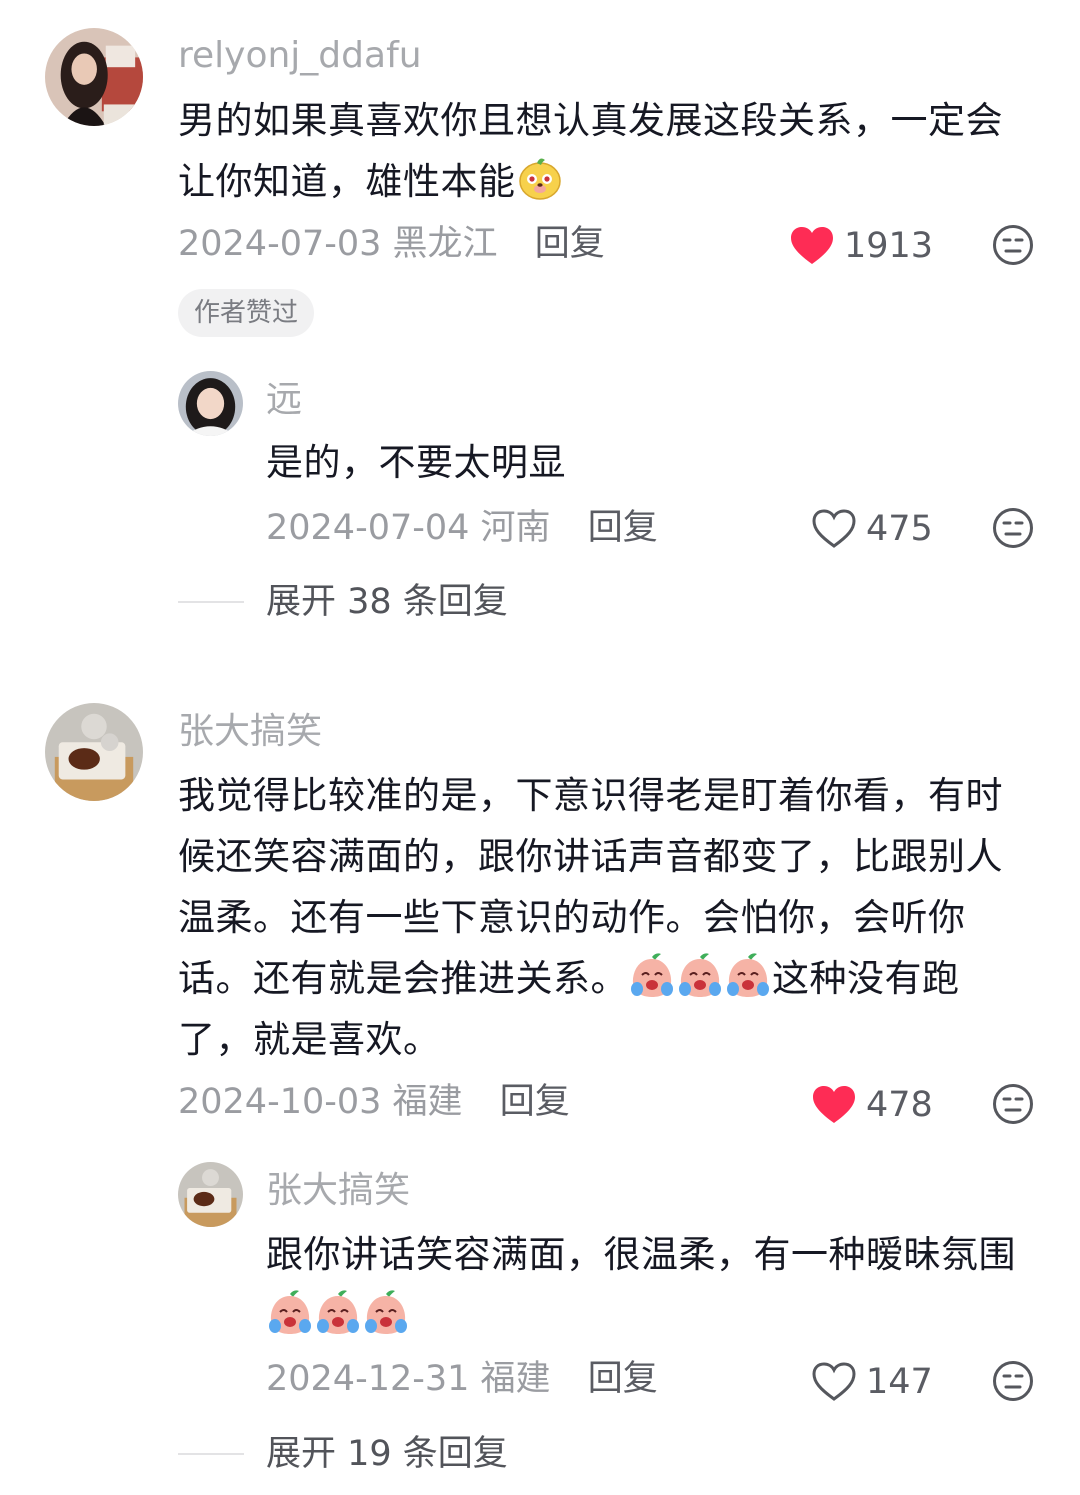 The height and width of the screenshot is (1495, 1080). What do you see at coordinates (309, 1039) in the screenshot?
I see `comment-line: 了，就是喜欢。` at bounding box center [309, 1039].